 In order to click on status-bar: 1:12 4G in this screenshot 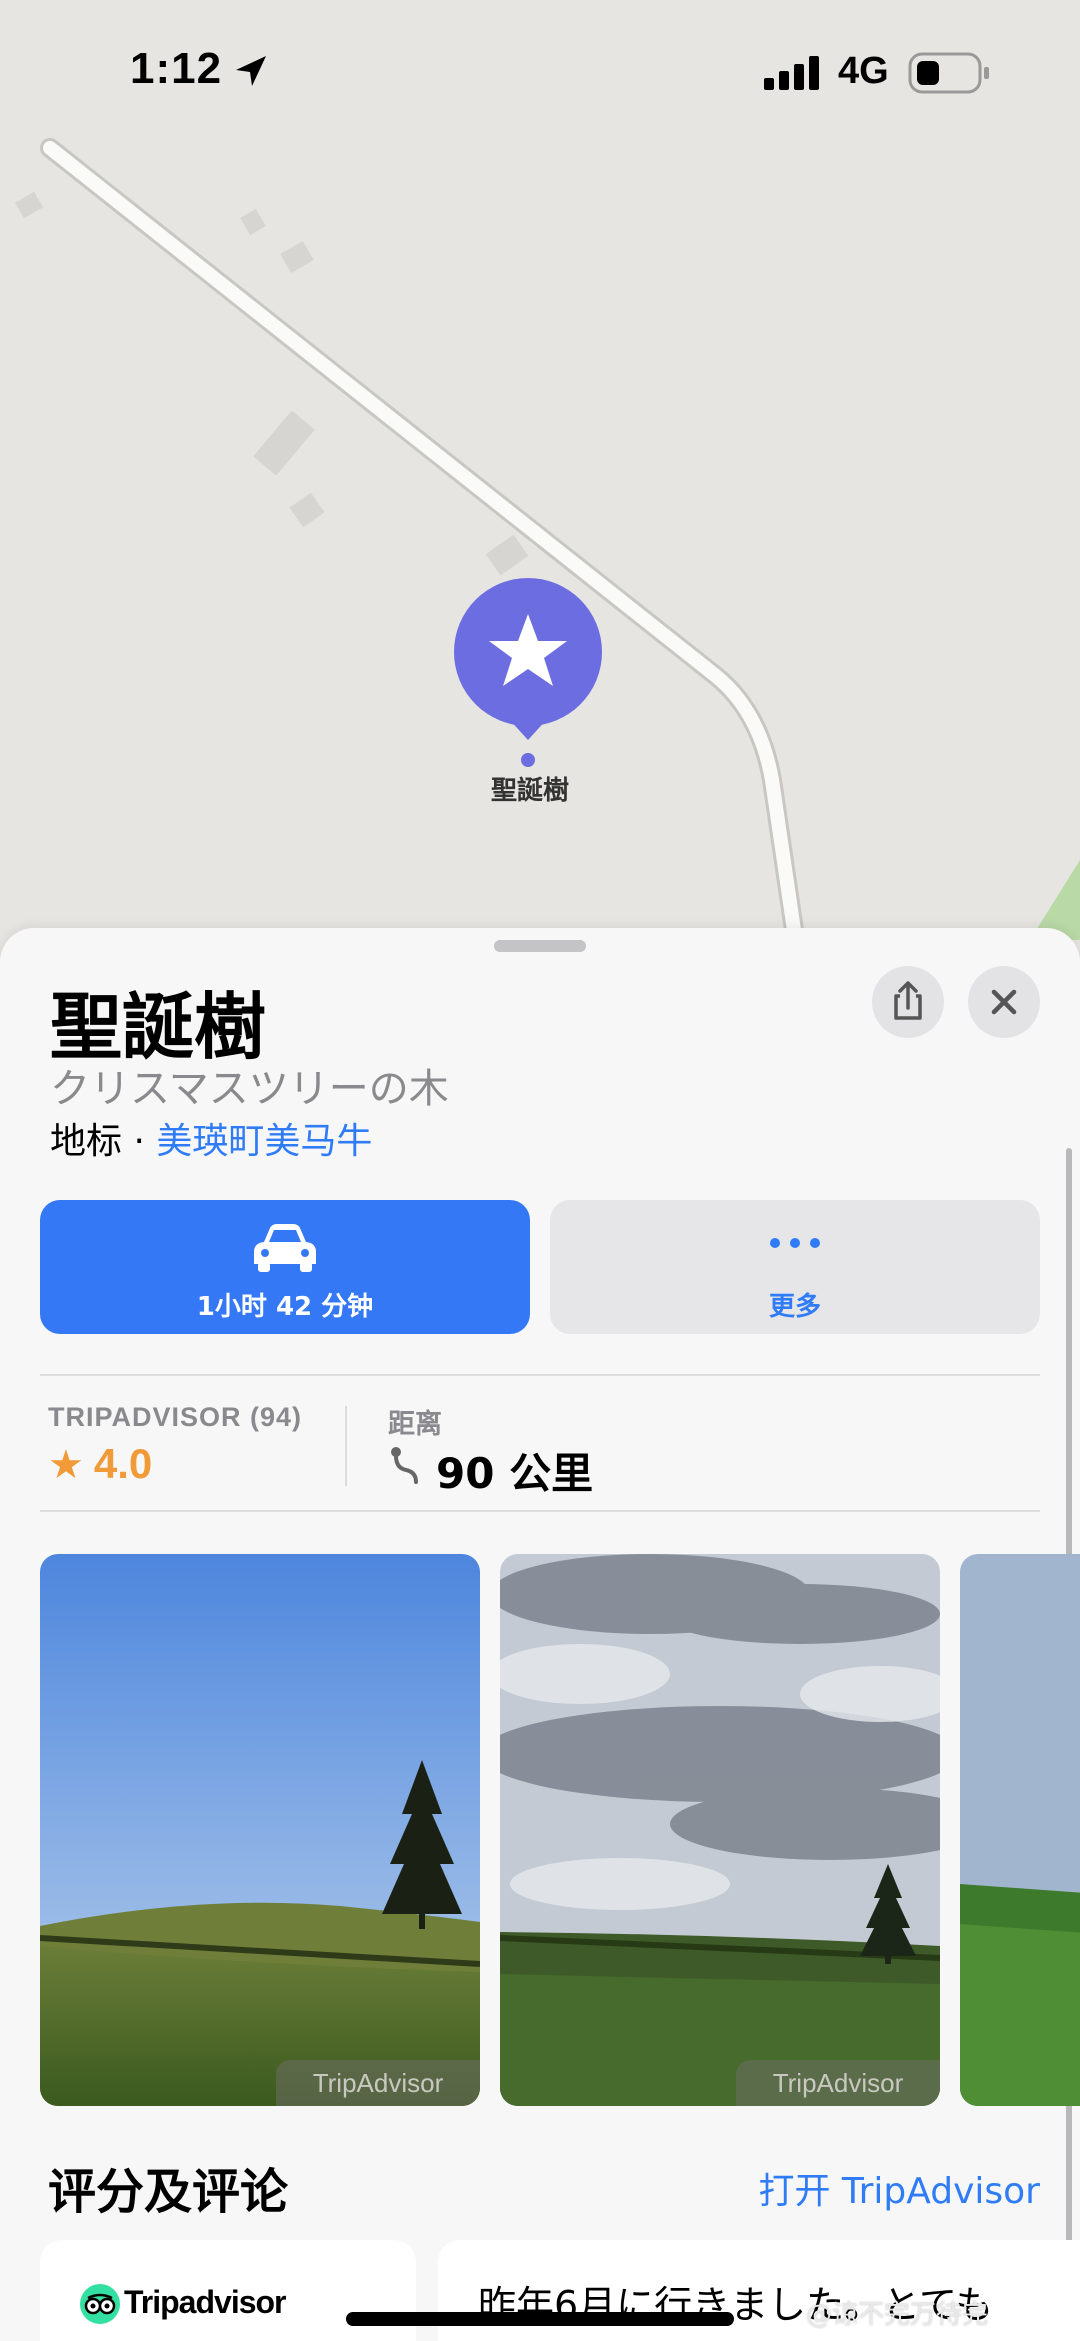, I will do `click(540, 70)`.